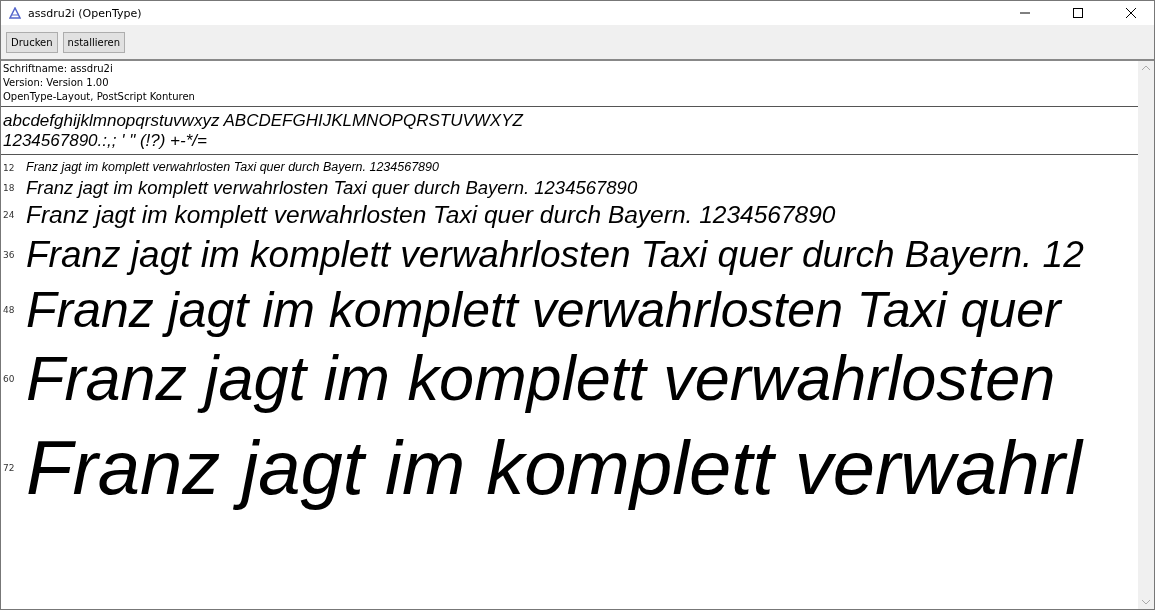 The width and height of the screenshot is (1155, 610). I want to click on size-label: 24, so click(9, 215).